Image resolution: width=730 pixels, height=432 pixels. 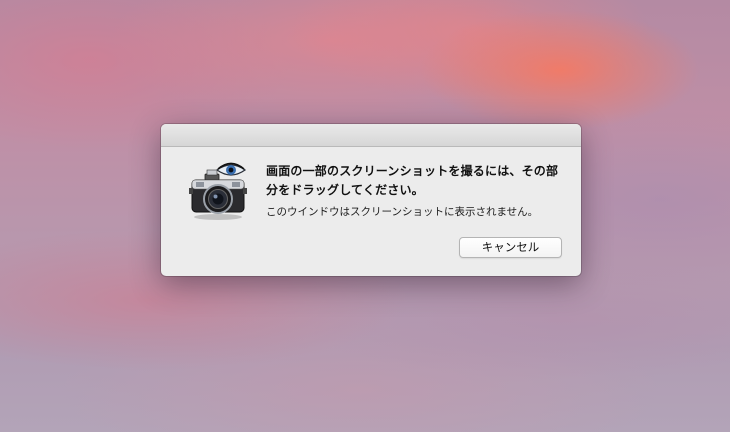 What do you see at coordinates (371, 135) in the screenshot?
I see `dialog-titlebar` at bounding box center [371, 135].